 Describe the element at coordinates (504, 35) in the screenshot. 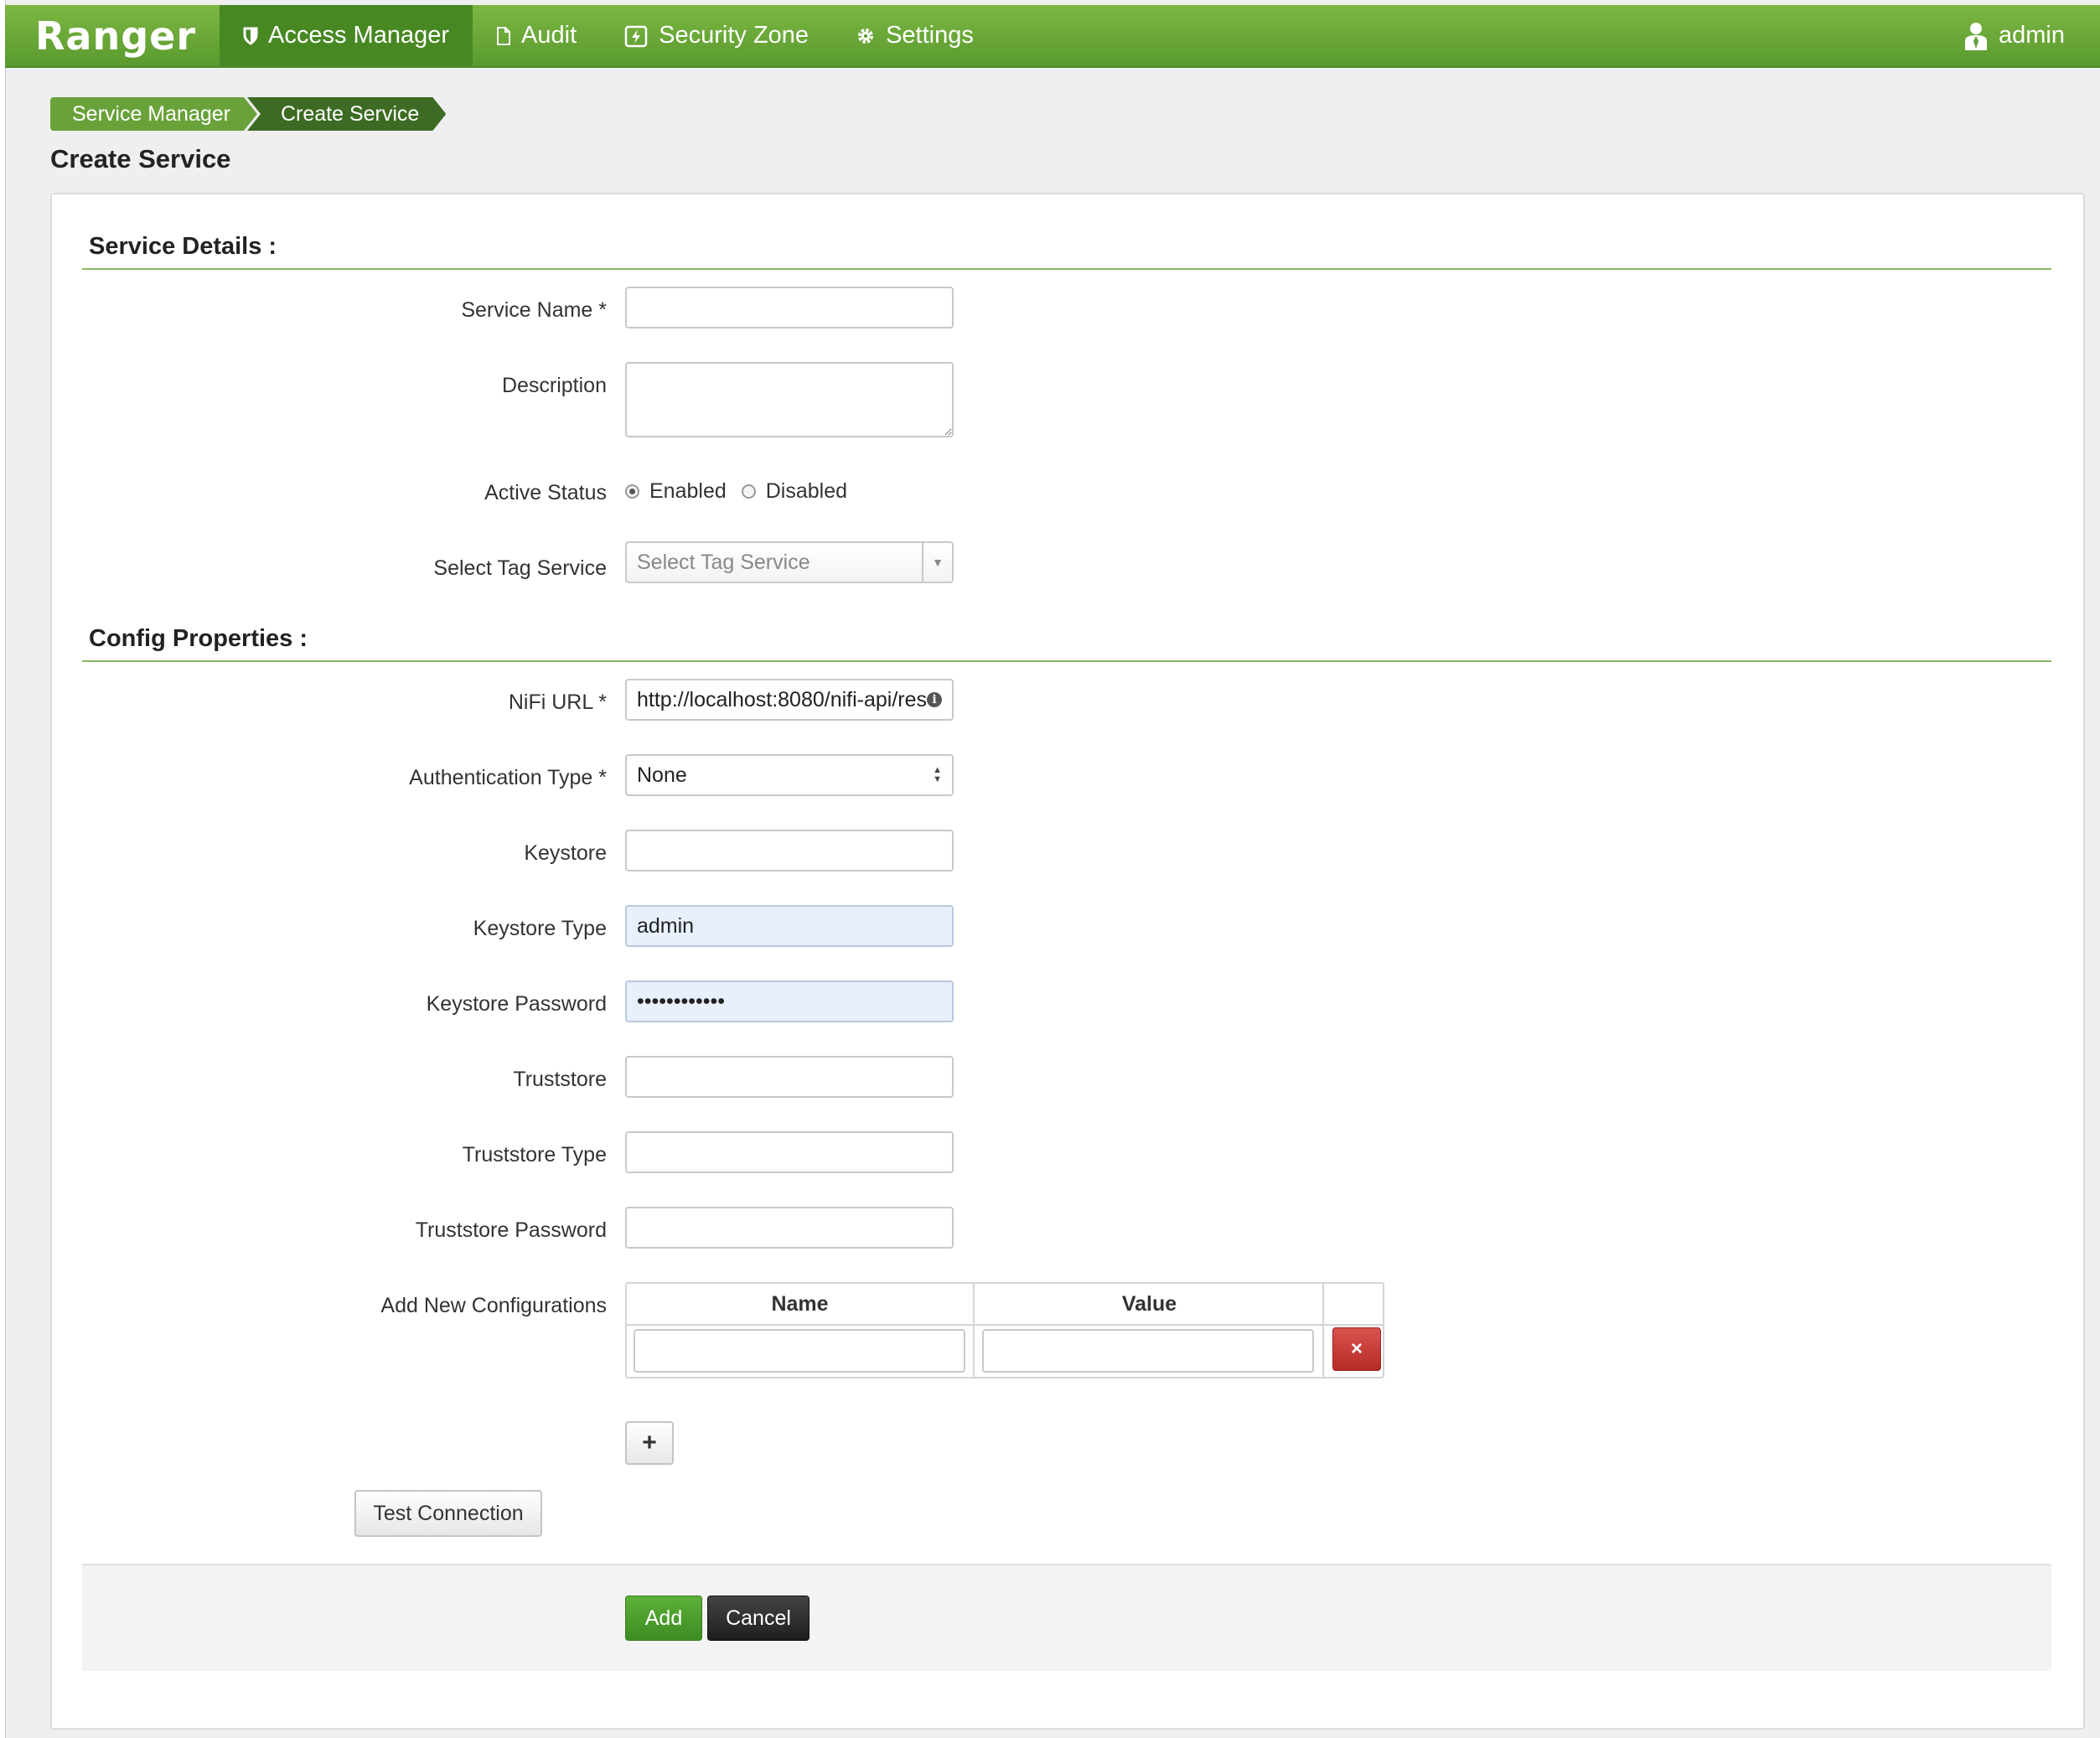

I see `file-icon` at that location.